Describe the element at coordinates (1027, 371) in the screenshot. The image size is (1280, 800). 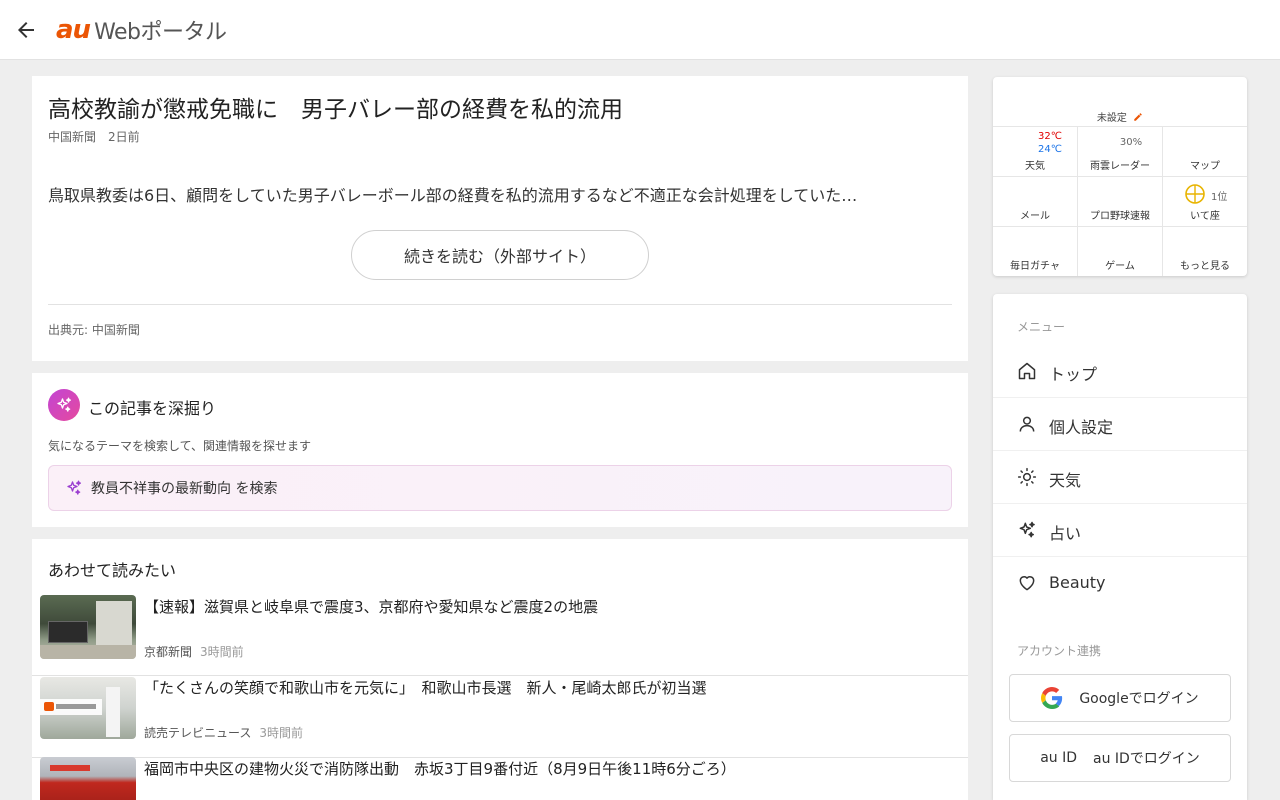
I see `home-icon` at that location.